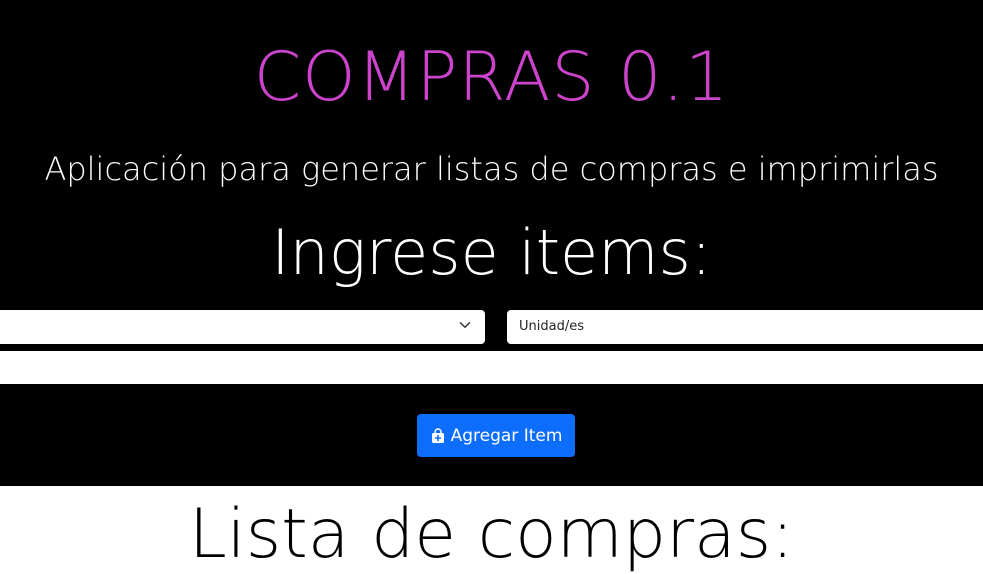 Image resolution: width=983 pixels, height=574 pixels. I want to click on app-title: COMPRAS 0.1, so click(491, 77).